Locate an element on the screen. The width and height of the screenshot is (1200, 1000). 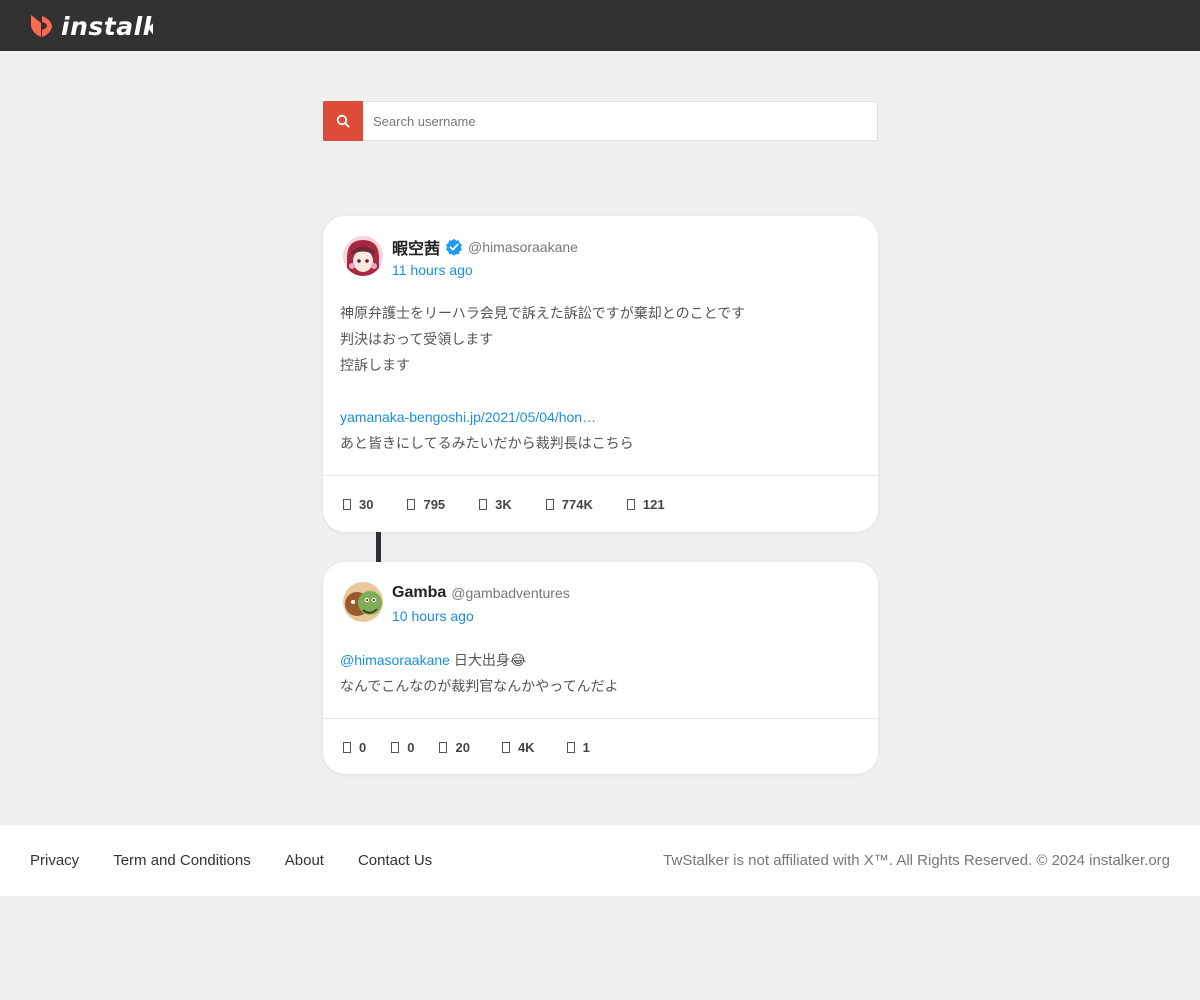
search-bar is located at coordinates (600, 121).